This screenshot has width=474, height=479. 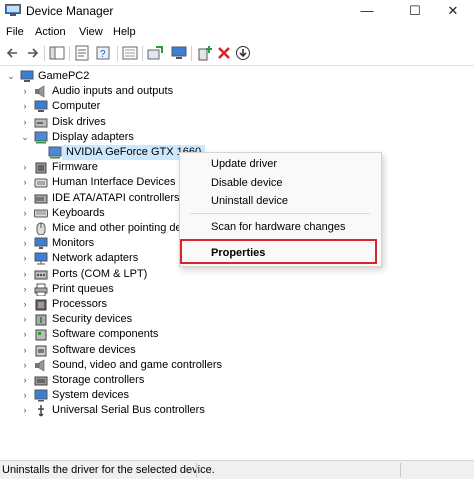 What do you see at coordinates (79, 122) in the screenshot?
I see `tree-item-label: Disk drives` at bounding box center [79, 122].